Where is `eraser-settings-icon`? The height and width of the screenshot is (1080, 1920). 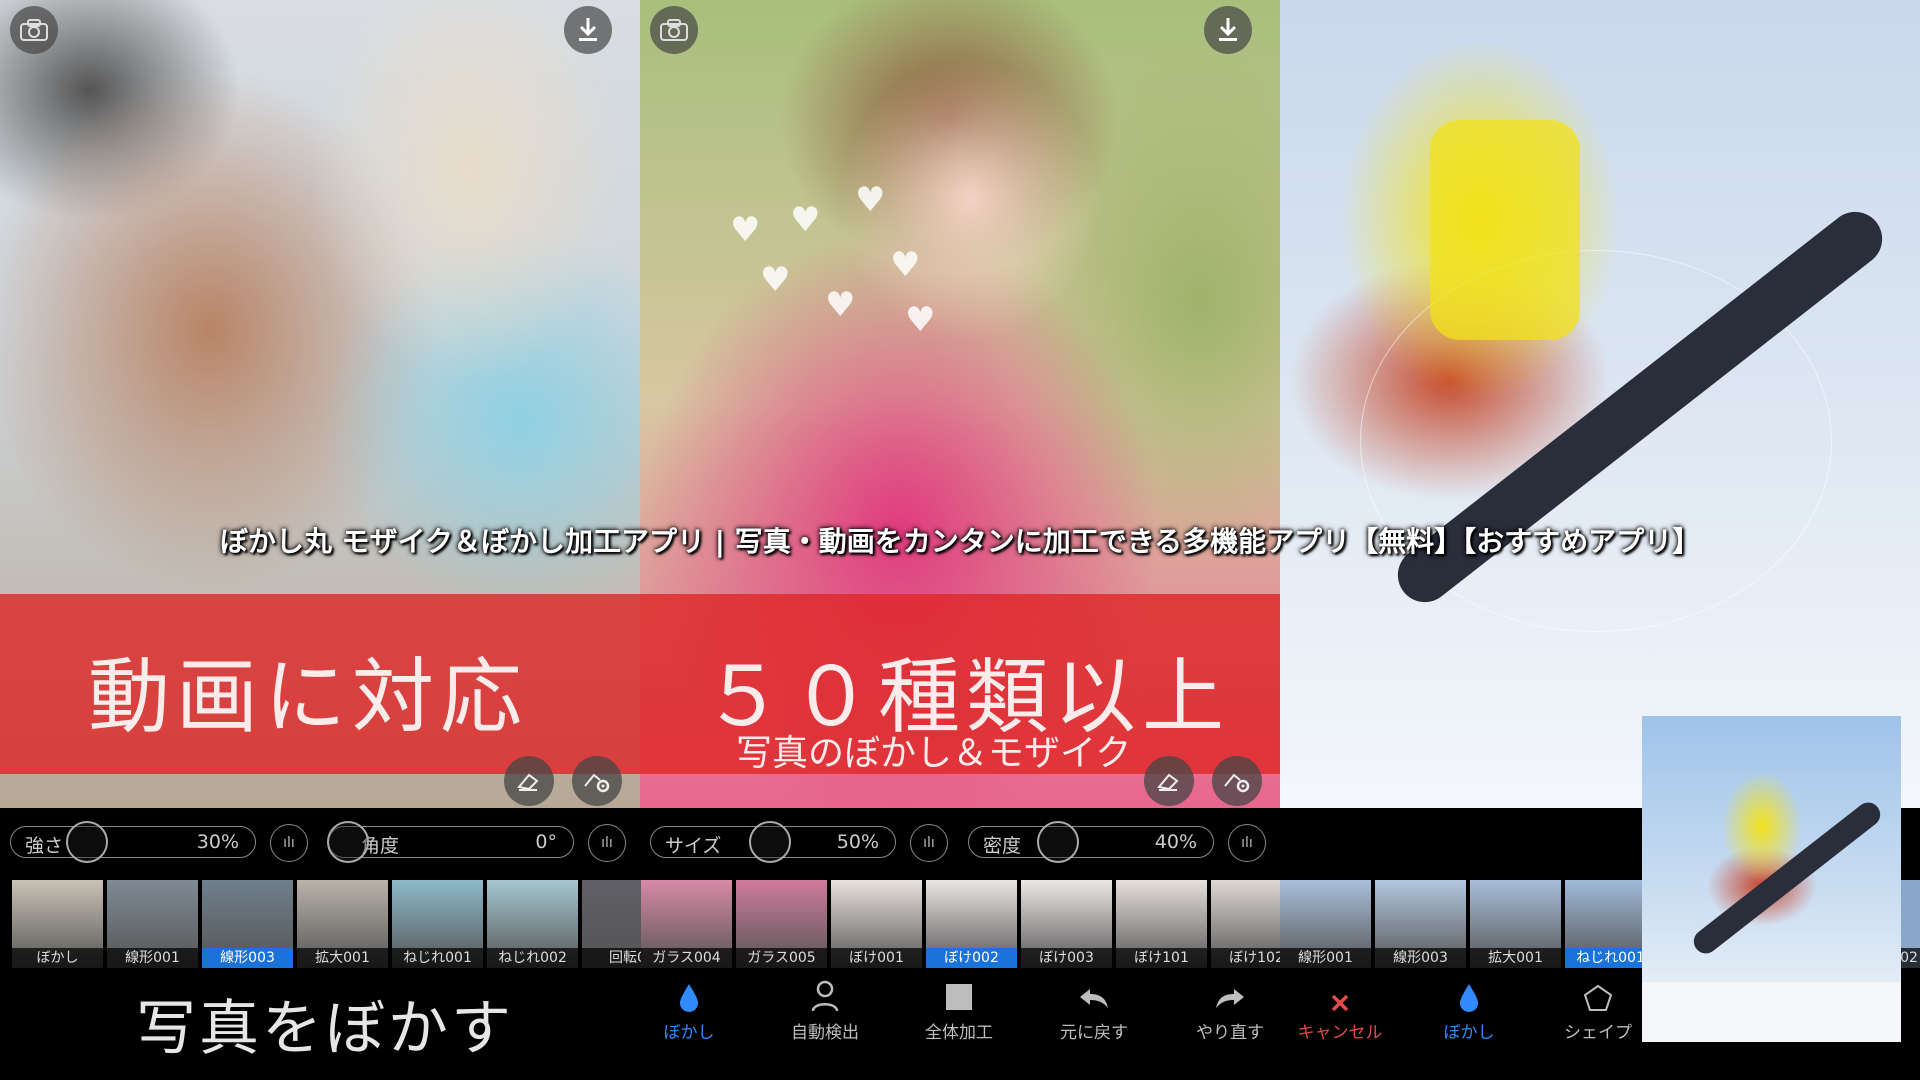 eraser-settings-icon is located at coordinates (1237, 783).